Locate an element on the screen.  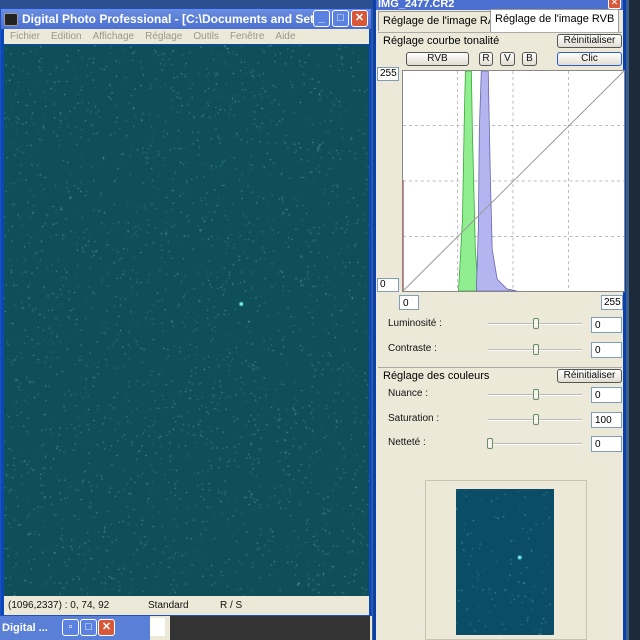
channel-r-button: R is located at coordinates (486, 59).